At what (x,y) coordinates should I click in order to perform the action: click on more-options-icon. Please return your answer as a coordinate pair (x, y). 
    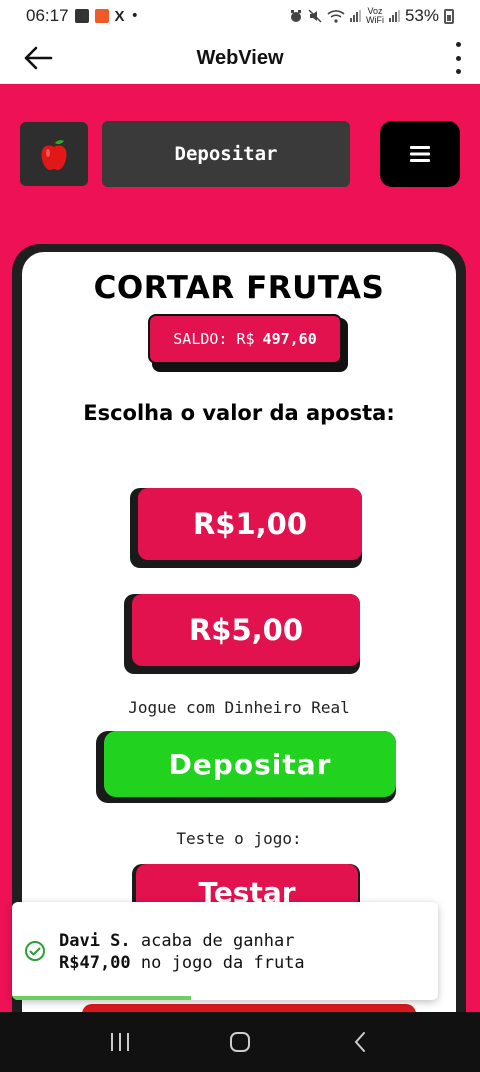
    Looking at the image, I should click on (458, 58).